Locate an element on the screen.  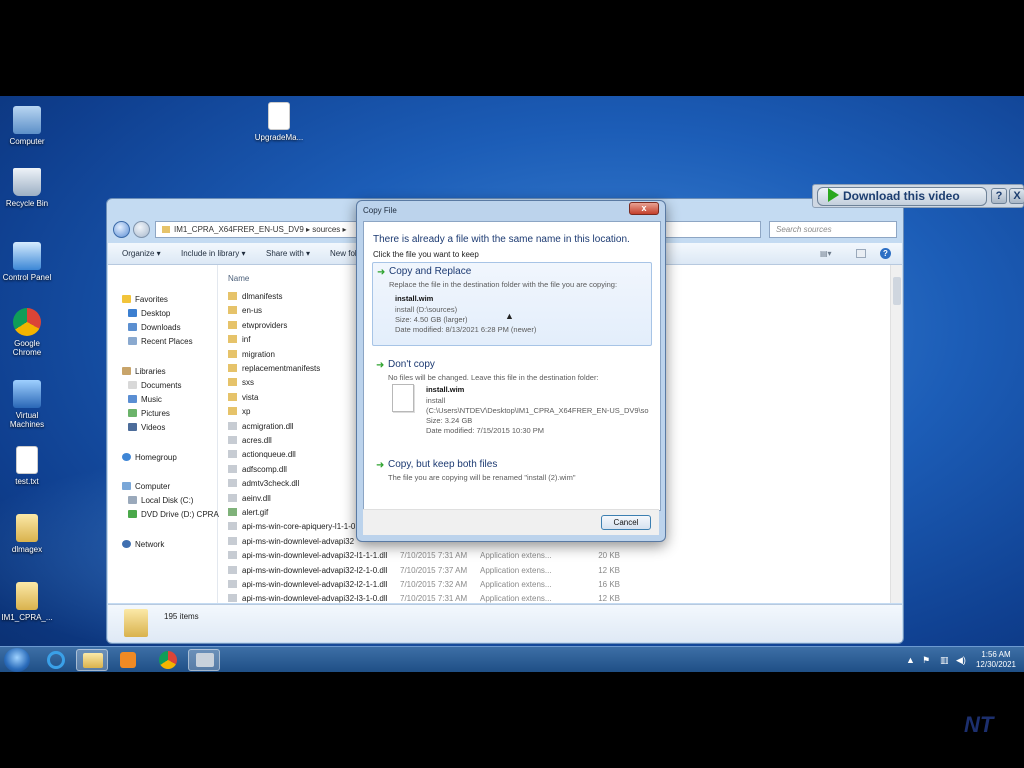
nav-downloads: Downloads is located at coordinates (154, 327).